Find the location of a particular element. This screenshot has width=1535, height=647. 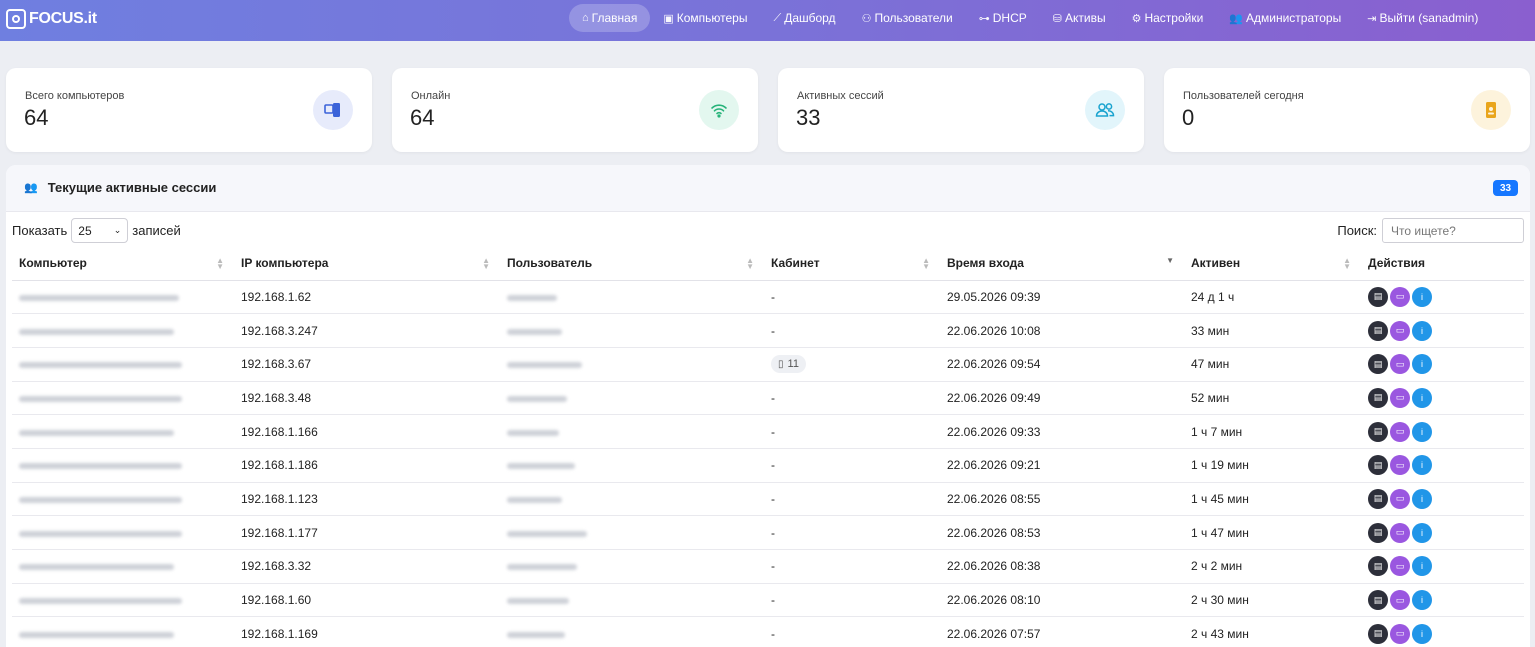

brand-logo: FOCUS.it is located at coordinates (51, 19).